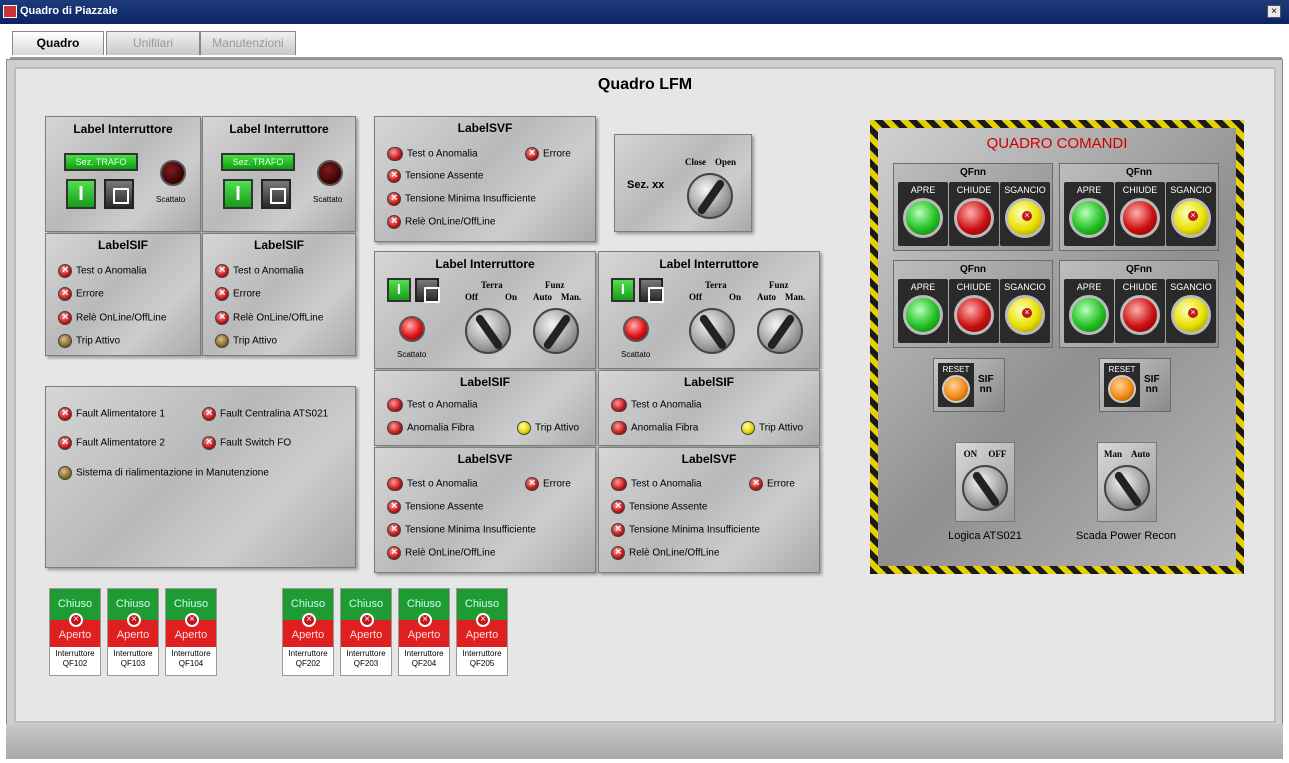  I want to click on tab-manutenzioni: Manutenzioni, so click(248, 43).